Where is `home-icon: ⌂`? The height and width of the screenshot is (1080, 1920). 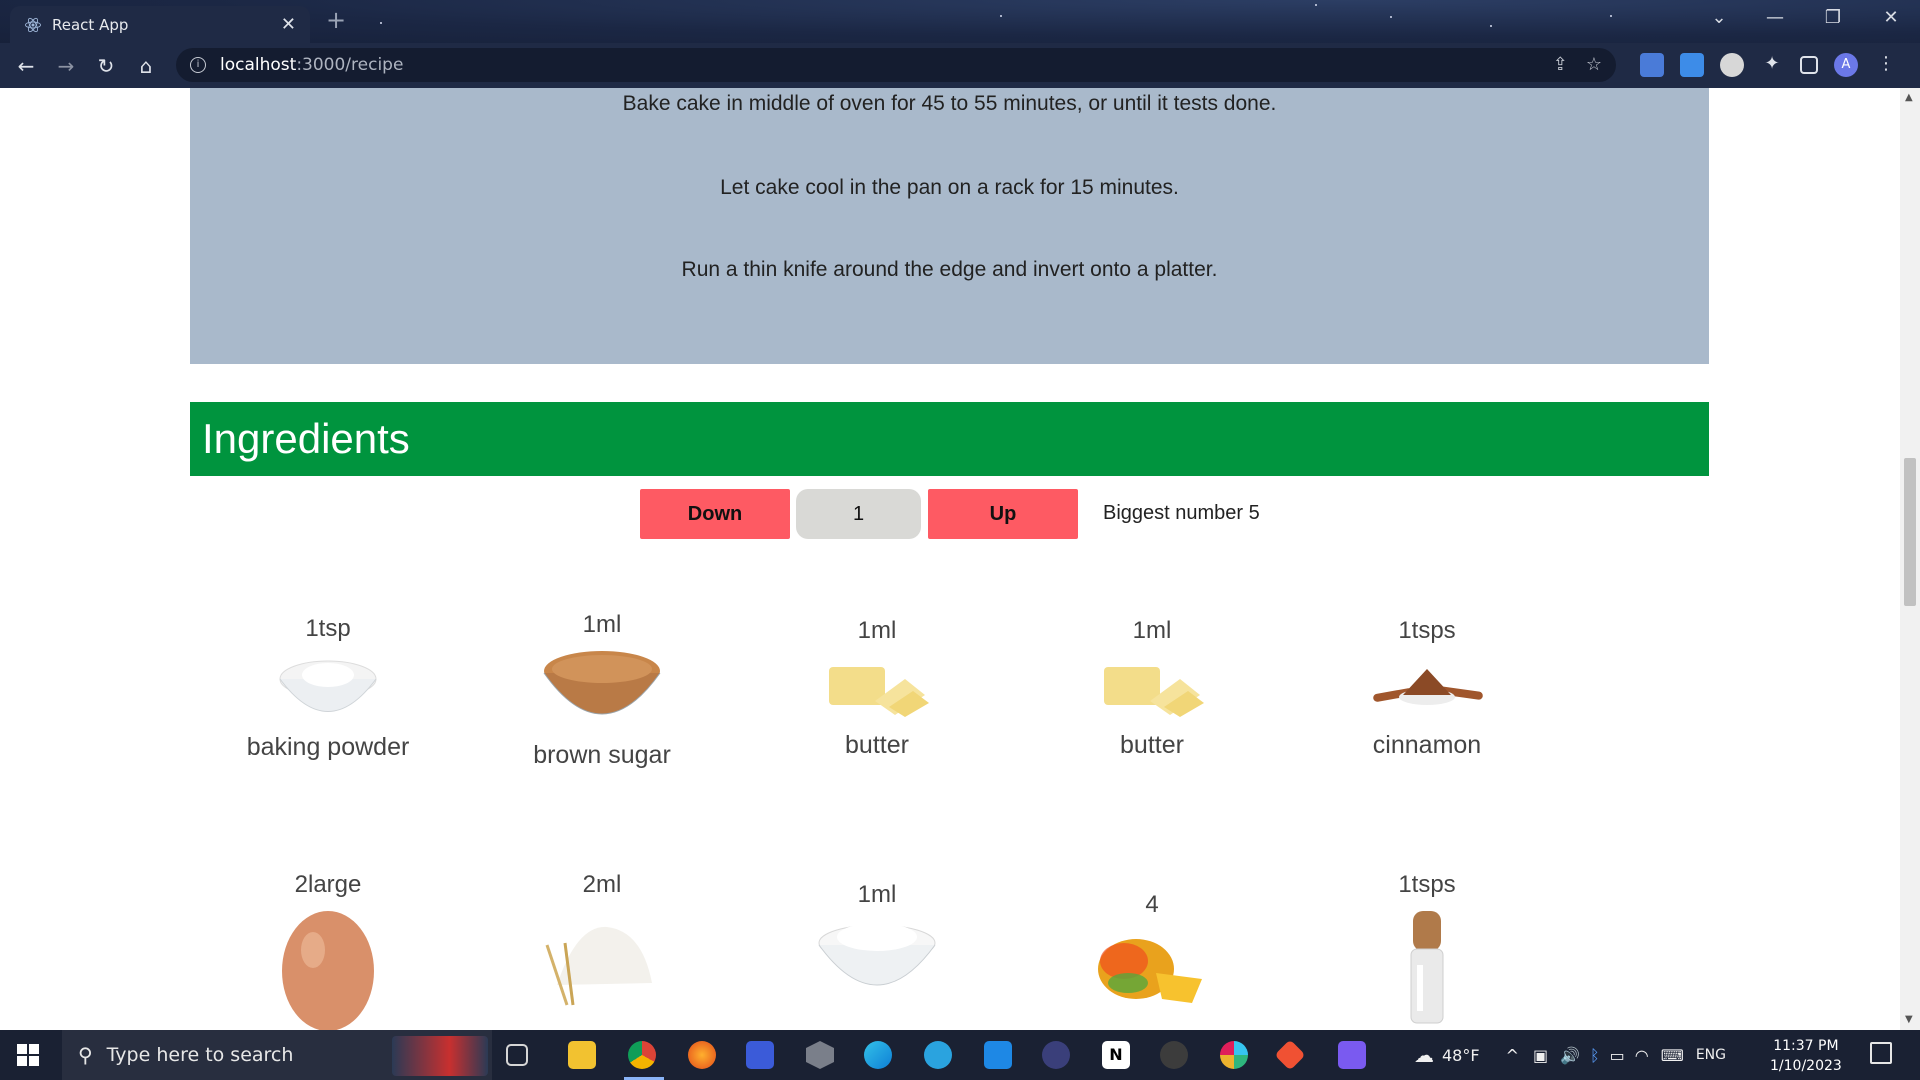
home-icon: ⌂ is located at coordinates (146, 66).